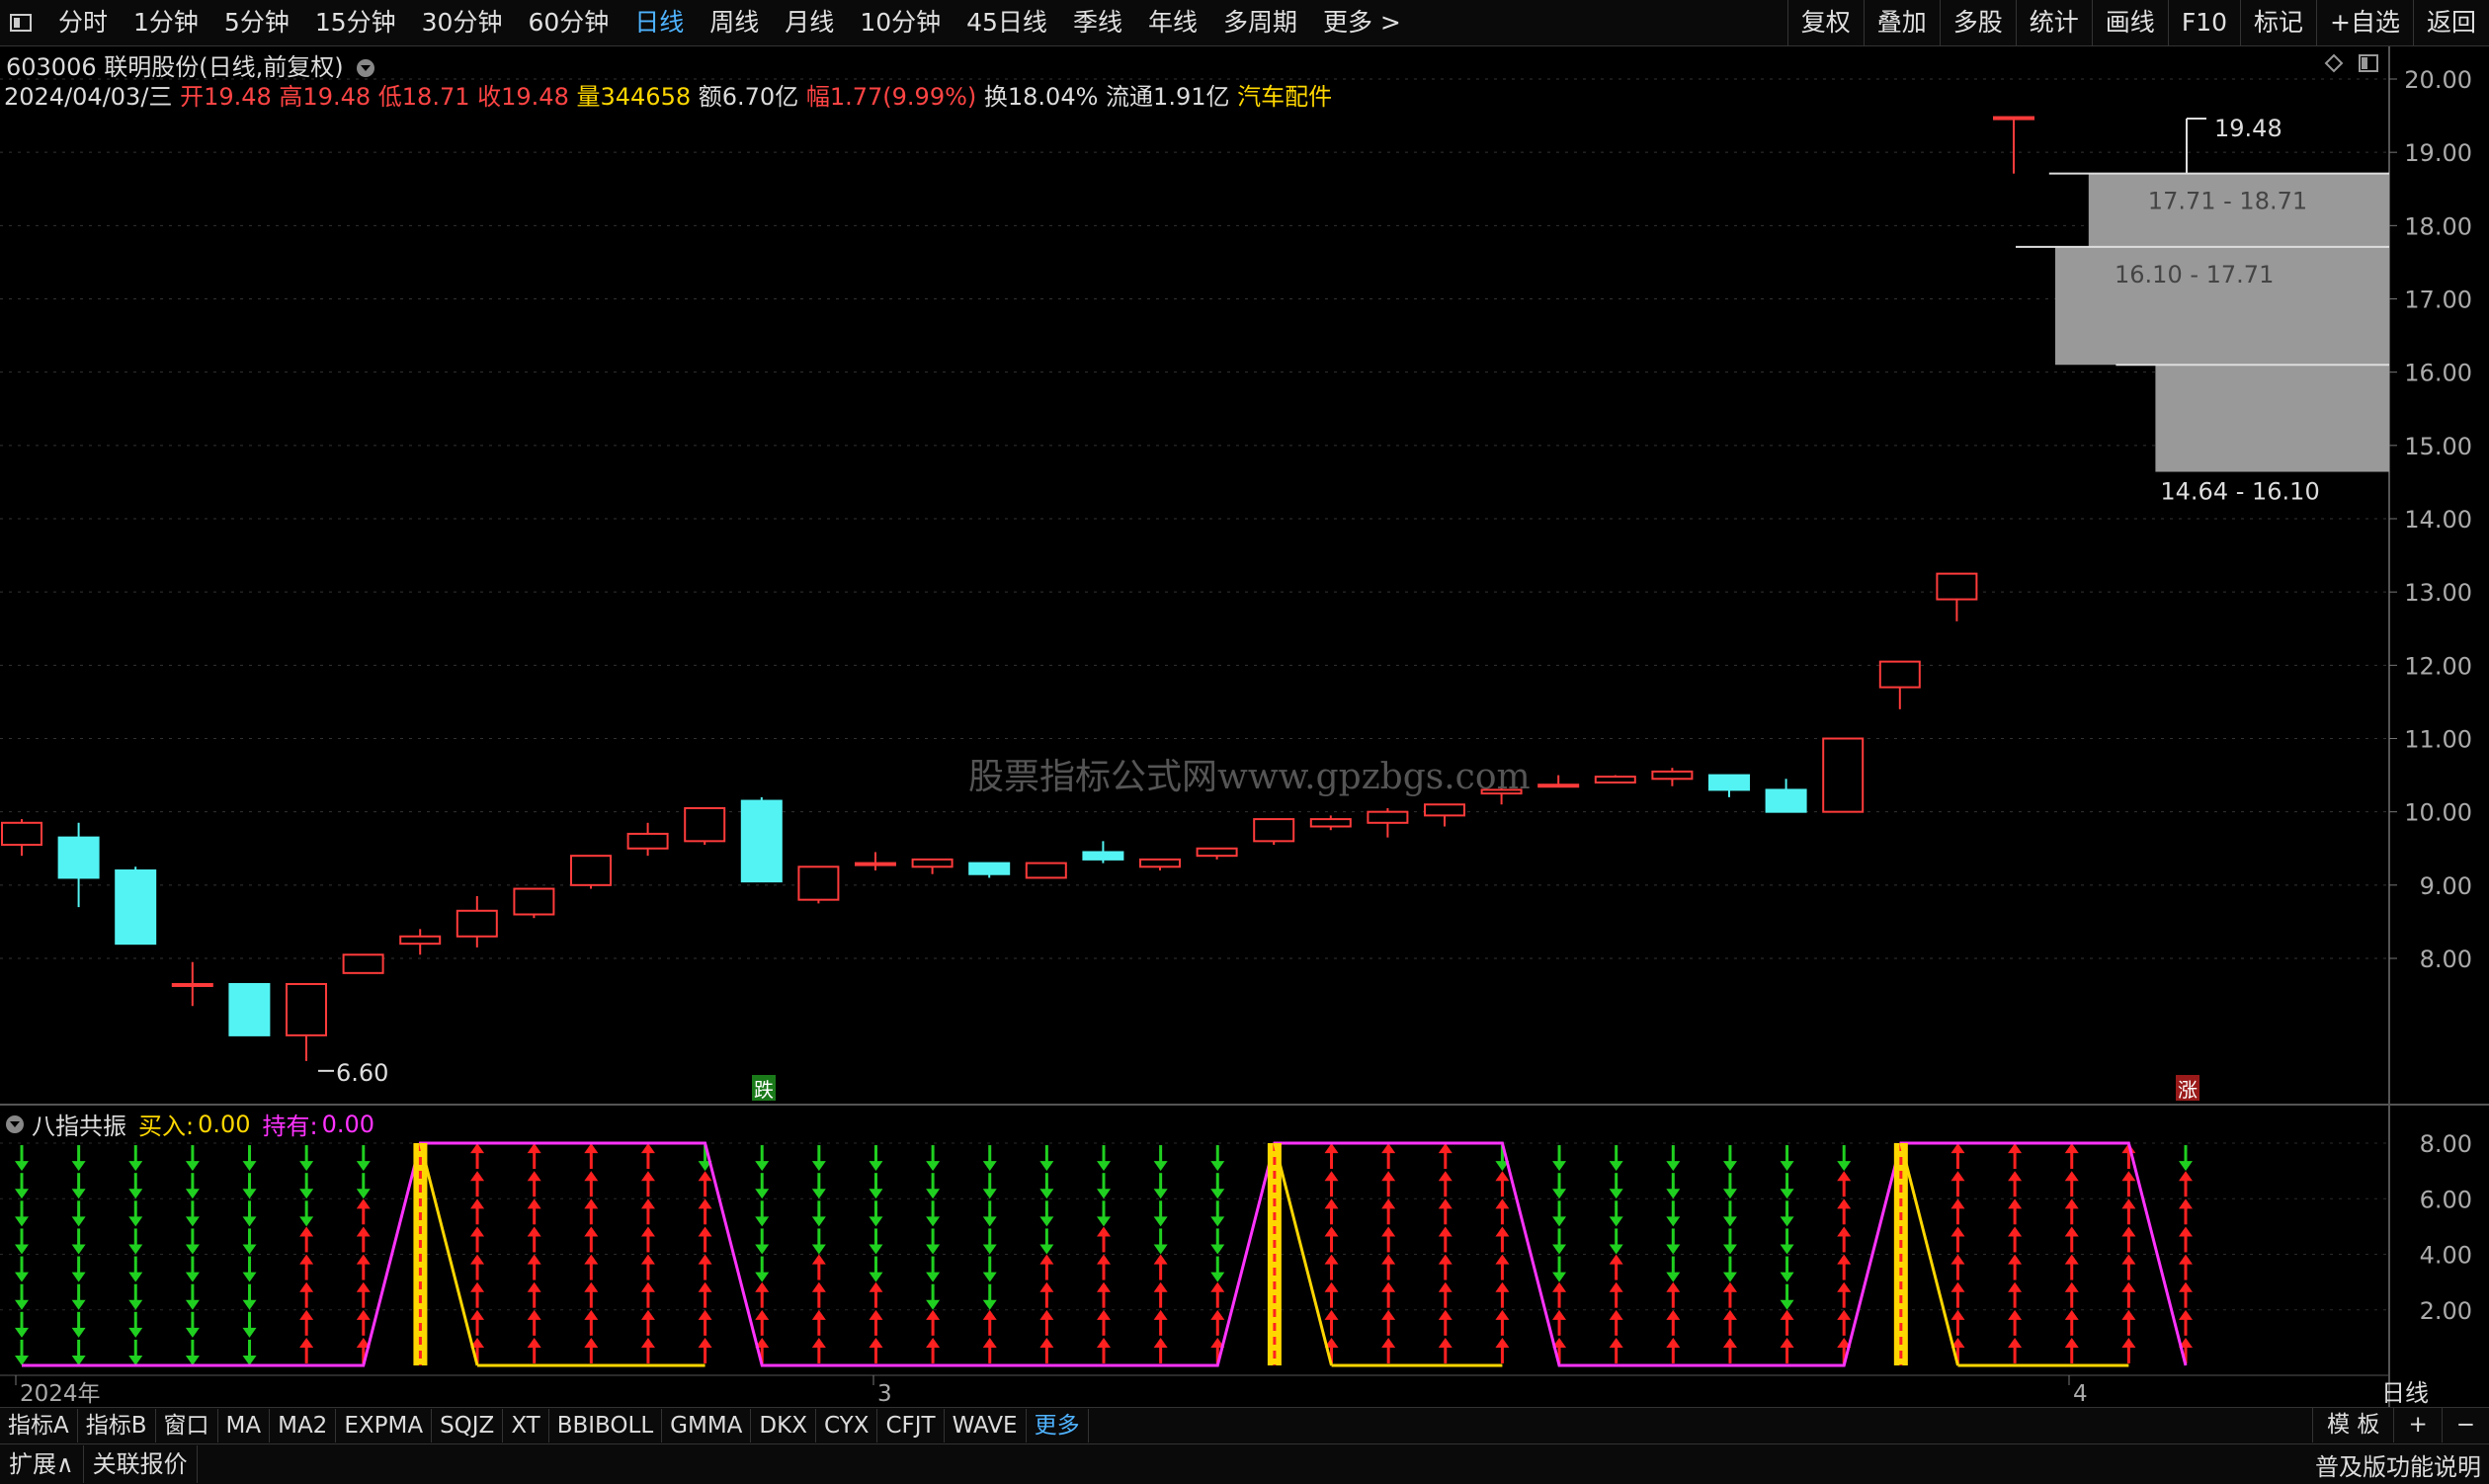 The width and height of the screenshot is (2489, 1484). What do you see at coordinates (2398, 1464) in the screenshot?
I see `help-link: 普及版功能说明` at bounding box center [2398, 1464].